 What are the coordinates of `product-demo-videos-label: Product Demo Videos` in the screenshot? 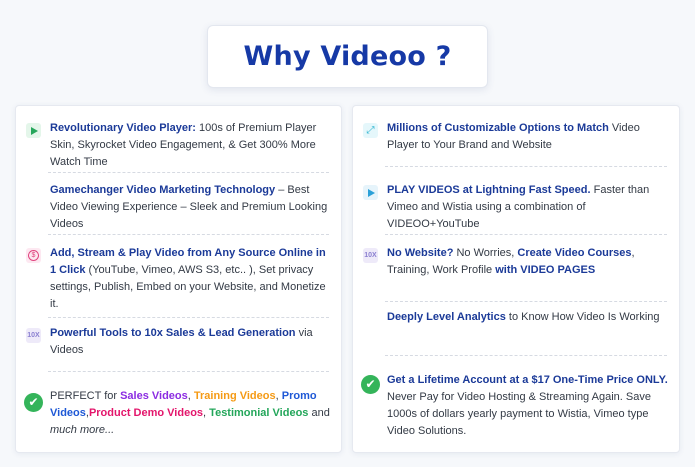 It's located at (146, 413).